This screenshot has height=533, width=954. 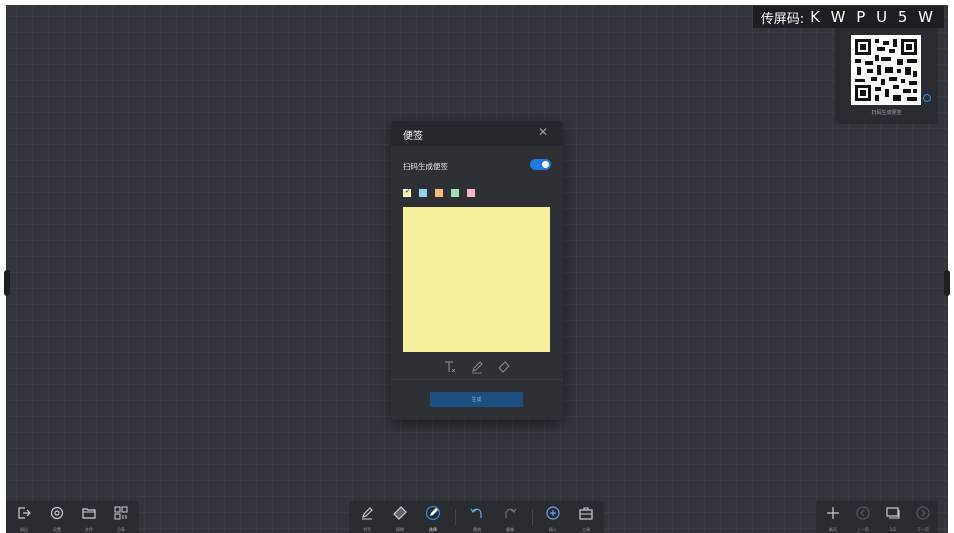 I want to click on toolbar-left: 退出 设置 文件 分享, so click(x=72, y=517).